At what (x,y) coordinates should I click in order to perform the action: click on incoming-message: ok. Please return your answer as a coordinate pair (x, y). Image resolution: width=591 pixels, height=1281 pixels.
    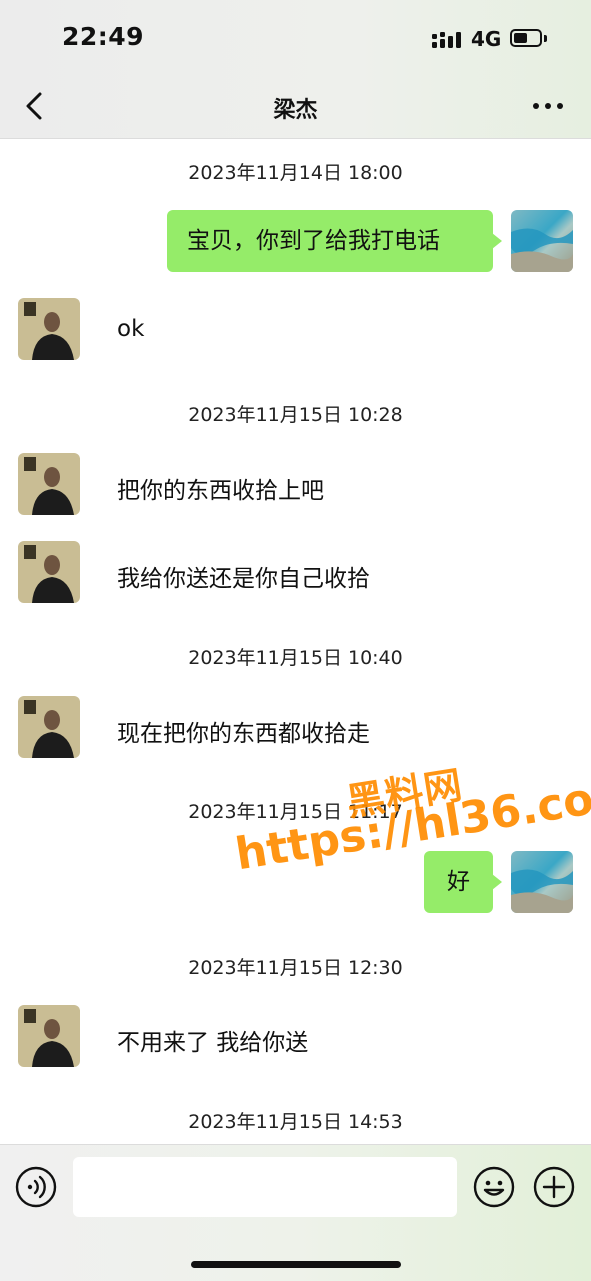
    Looking at the image, I should click on (130, 329).